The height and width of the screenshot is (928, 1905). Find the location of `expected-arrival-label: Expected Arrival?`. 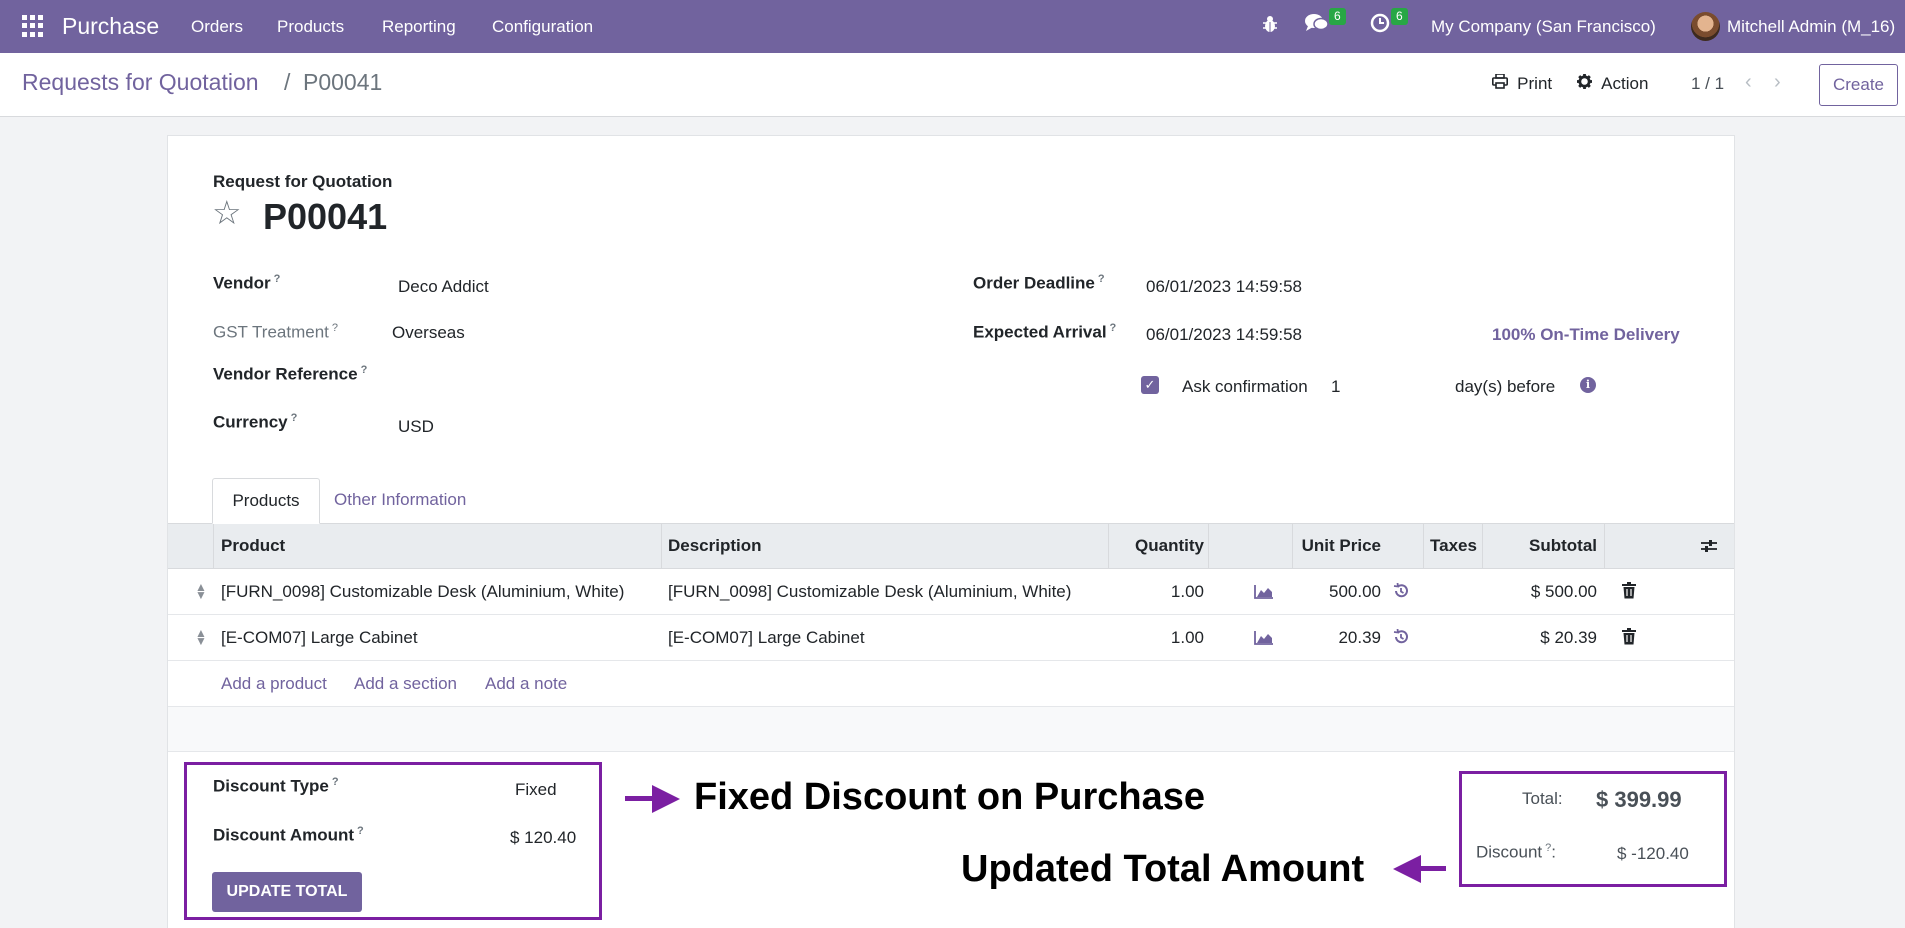

expected-arrival-label: Expected Arrival? is located at coordinates (1045, 332).